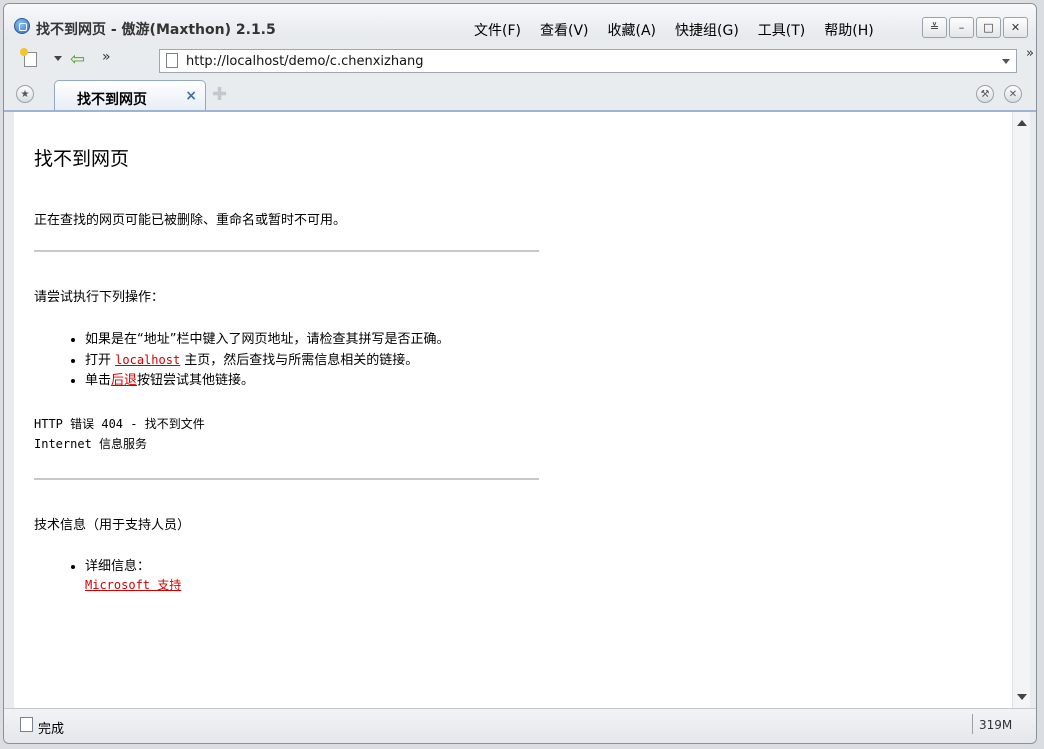  What do you see at coordinates (99, 297) in the screenshot?
I see `try-heading: 请尝试执行下列操作：` at bounding box center [99, 297].